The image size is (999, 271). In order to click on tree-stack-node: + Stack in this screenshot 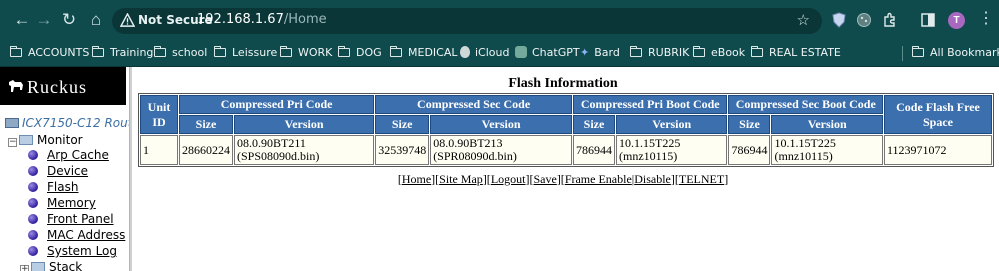, I will do `click(51, 265)`.